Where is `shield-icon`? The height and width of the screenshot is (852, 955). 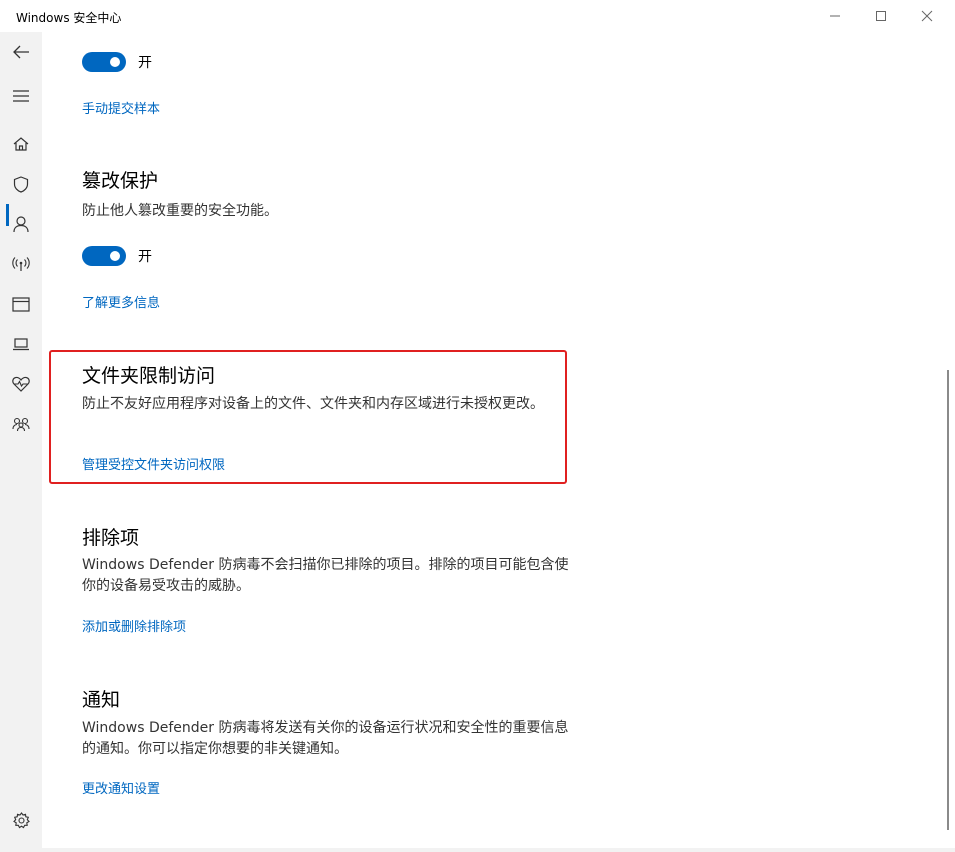 shield-icon is located at coordinates (21, 184).